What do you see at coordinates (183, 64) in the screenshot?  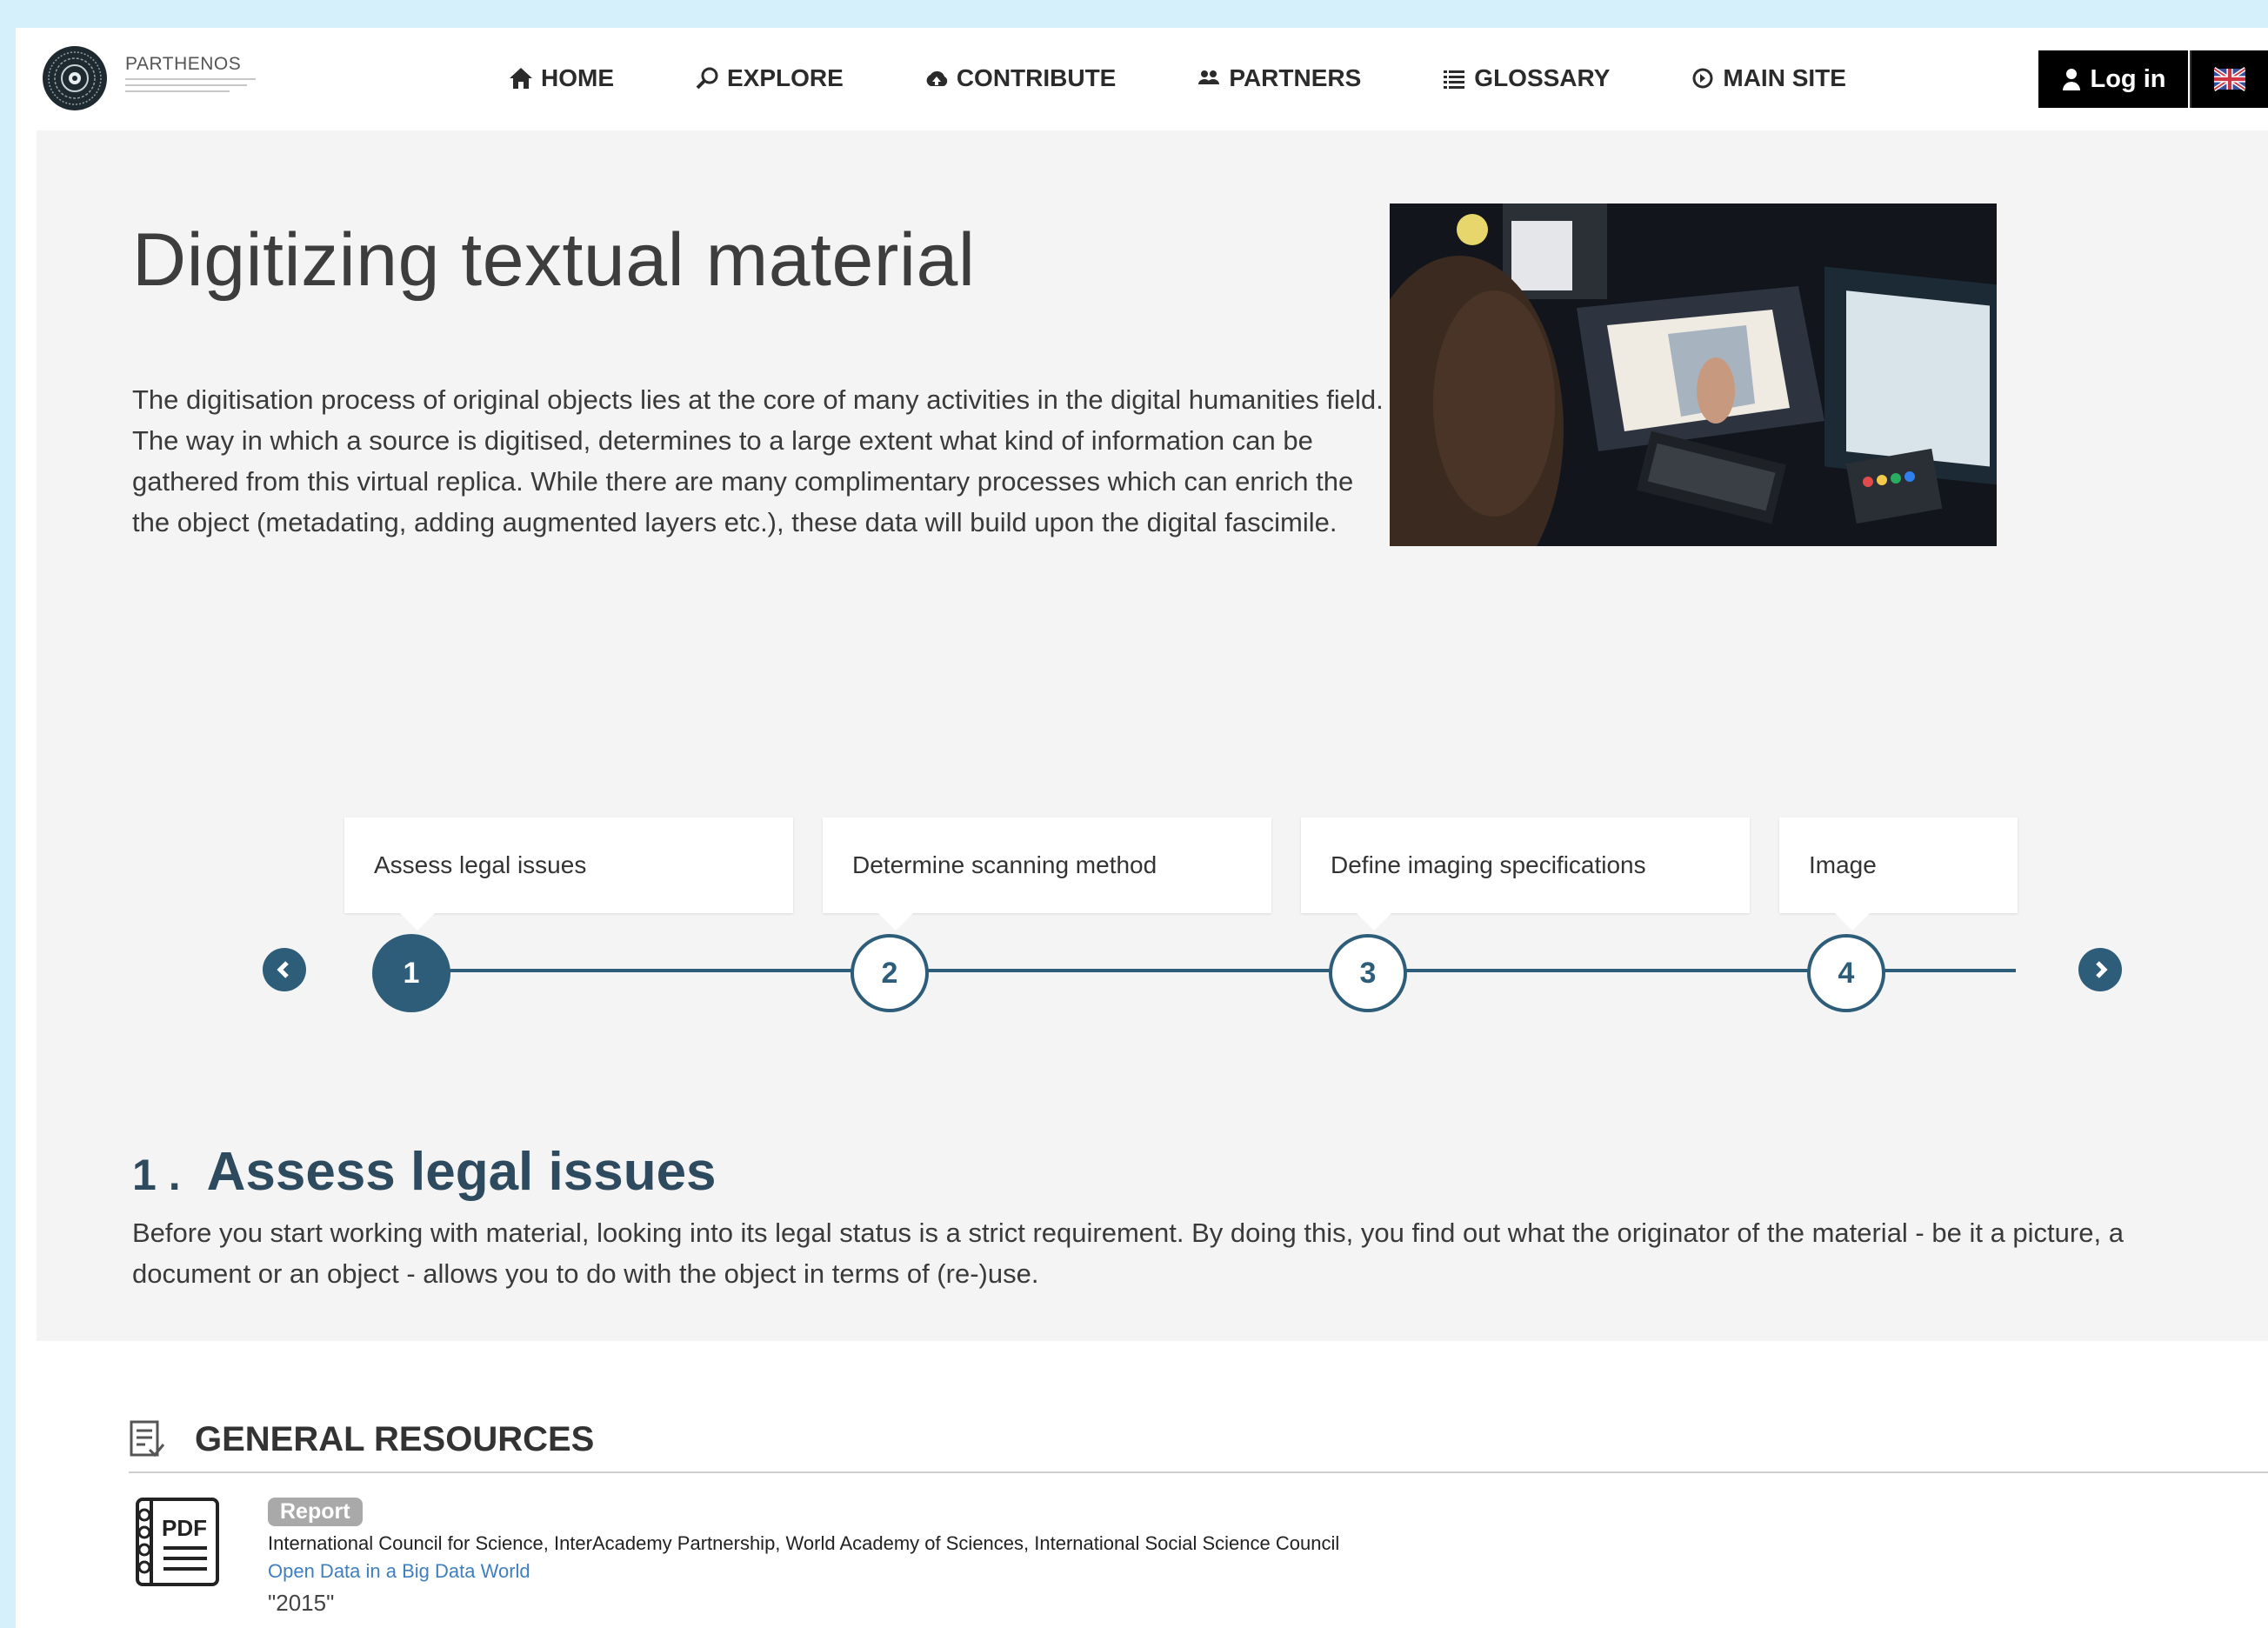 I see `brand-name: PARTHENOS` at bounding box center [183, 64].